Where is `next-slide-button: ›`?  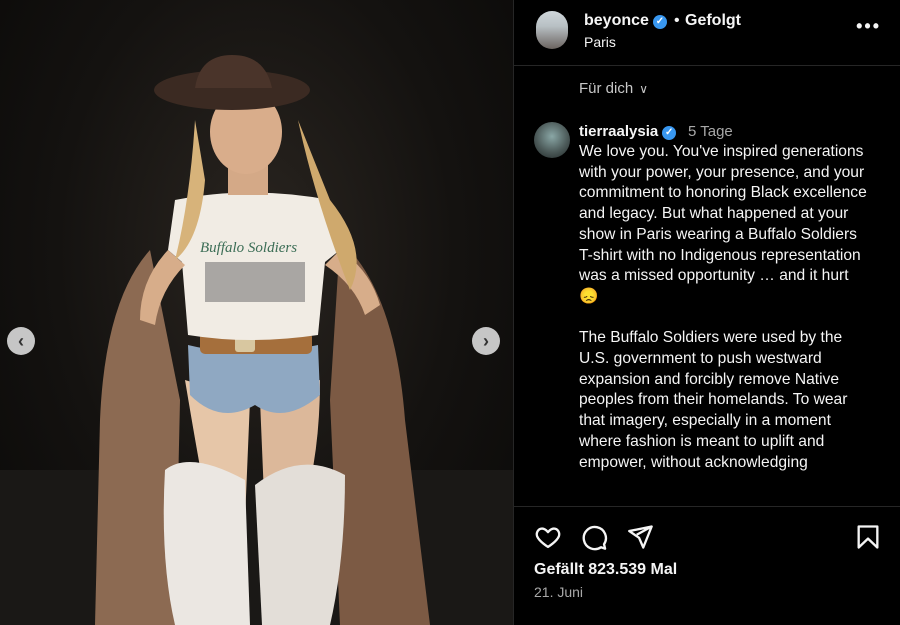 next-slide-button: › is located at coordinates (486, 341).